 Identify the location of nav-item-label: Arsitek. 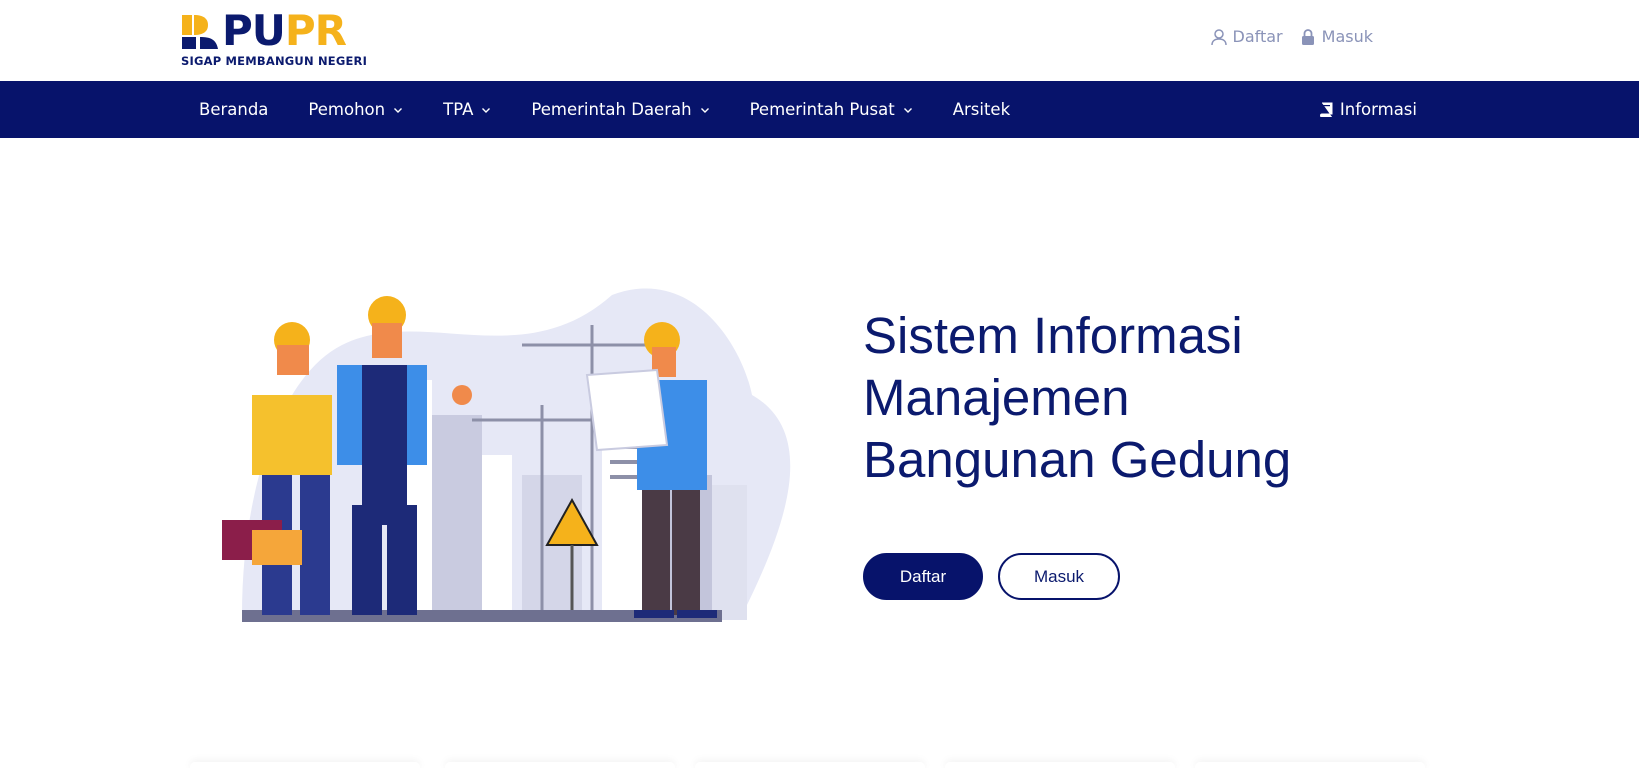
(981, 109).